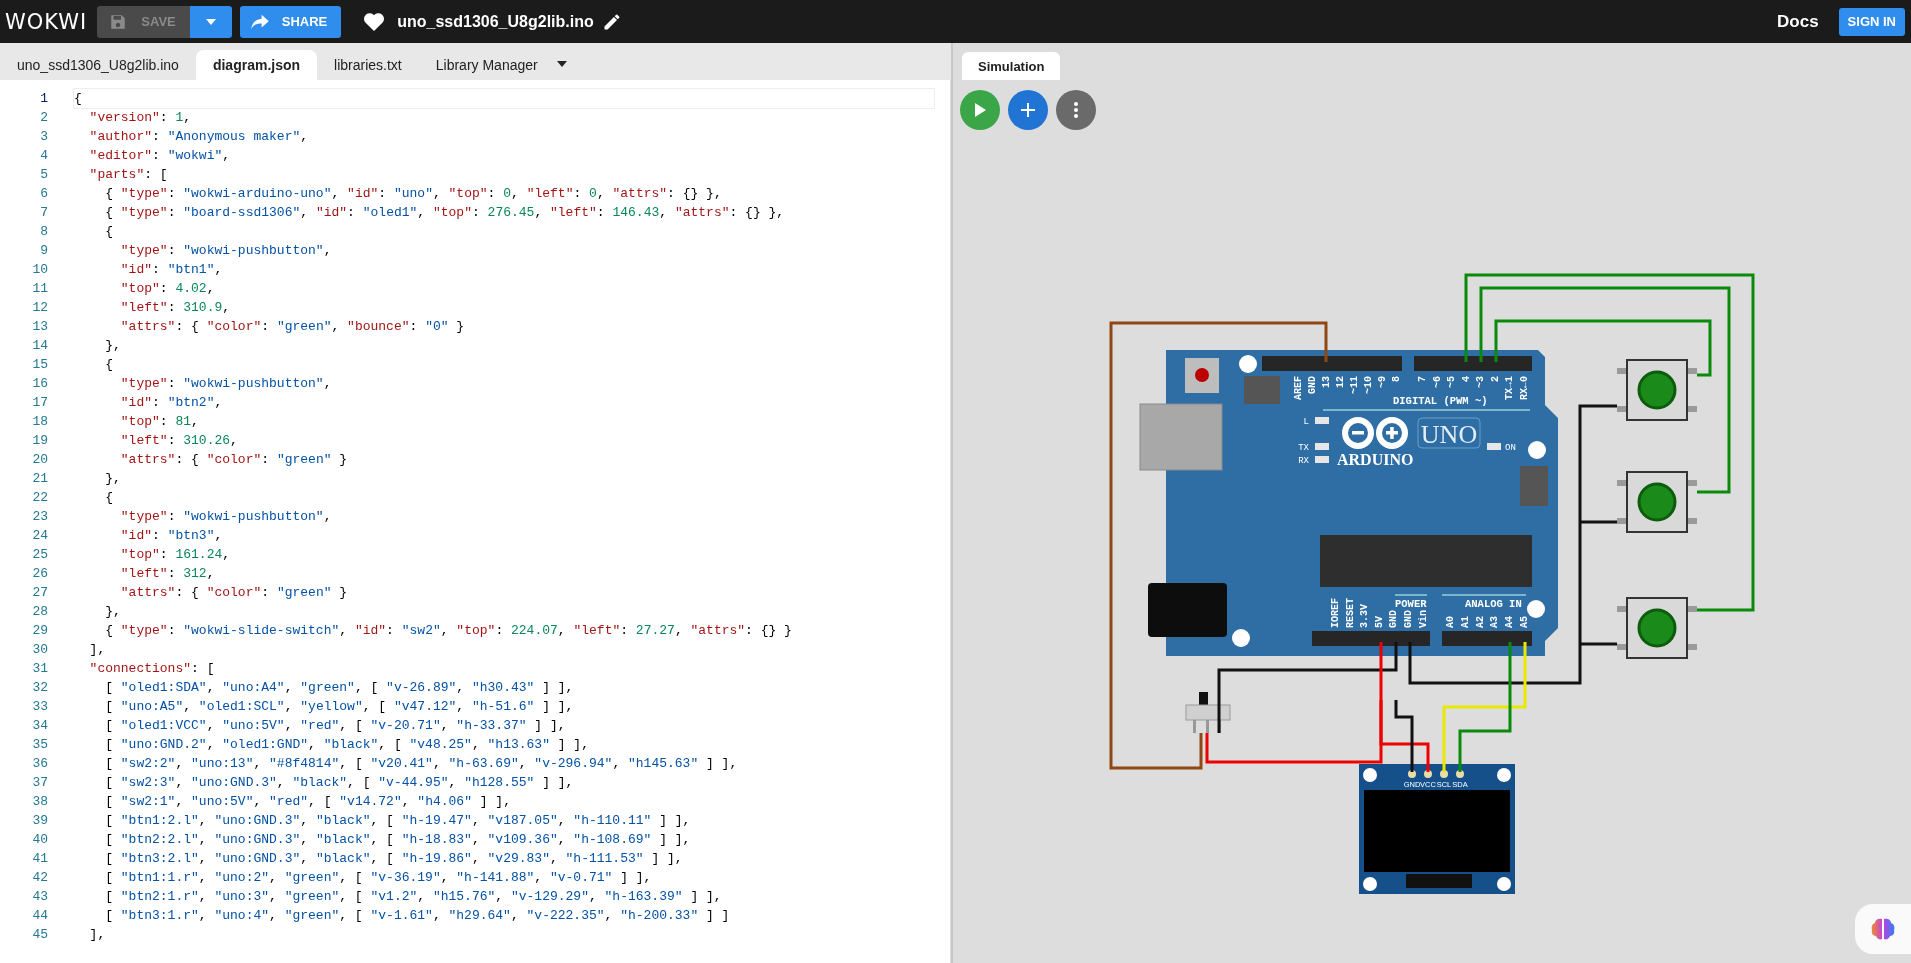 The width and height of the screenshot is (1911, 963). Describe the element at coordinates (39, 498) in the screenshot. I see `line-number: 22` at that location.